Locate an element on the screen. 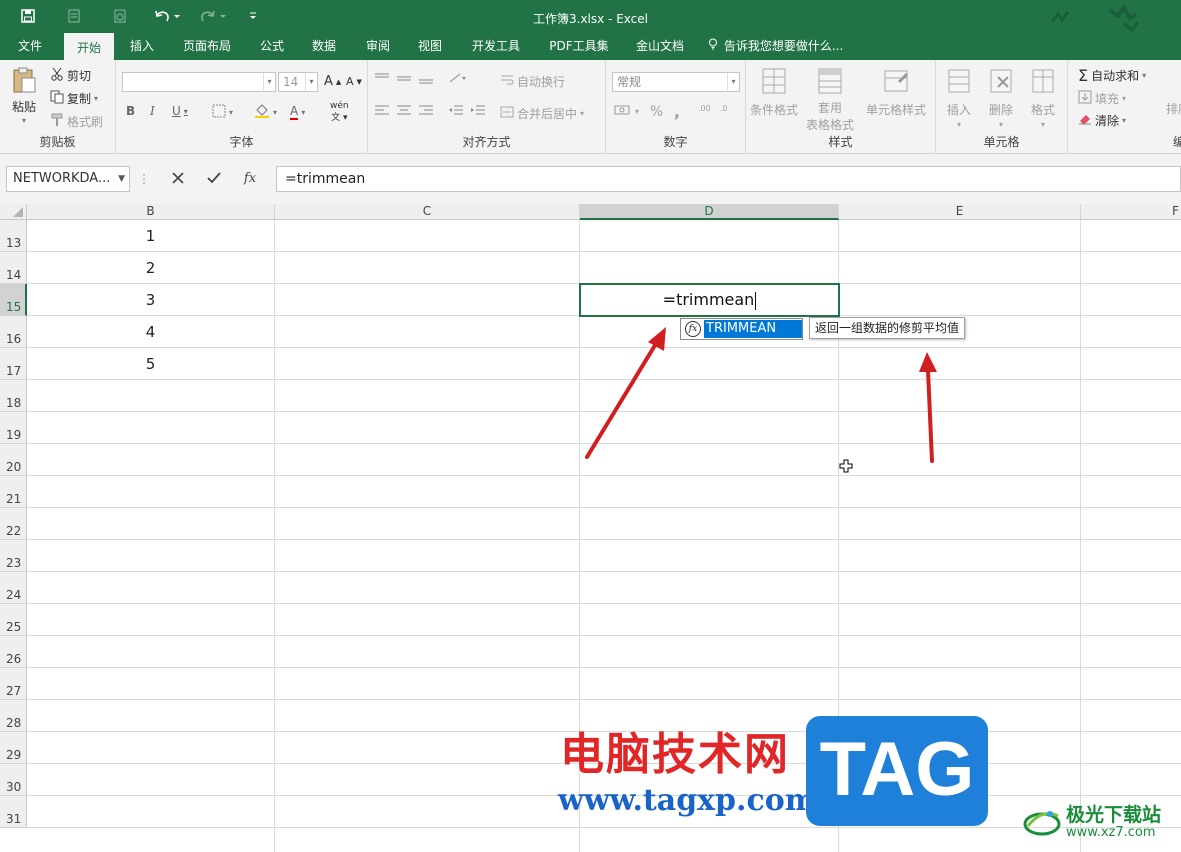  row-header-20: 20 is located at coordinates (13, 460).